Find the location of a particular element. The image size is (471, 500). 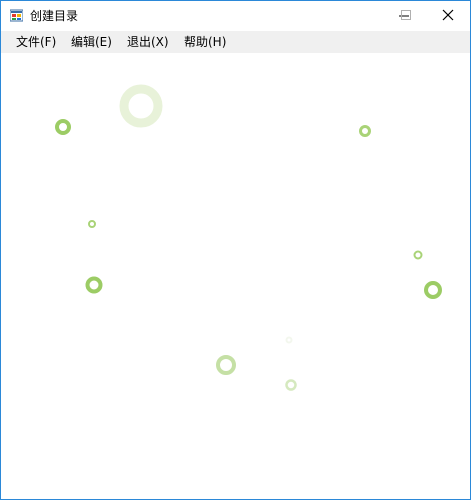

window-title: 创建目录 is located at coordinates (54, 16).